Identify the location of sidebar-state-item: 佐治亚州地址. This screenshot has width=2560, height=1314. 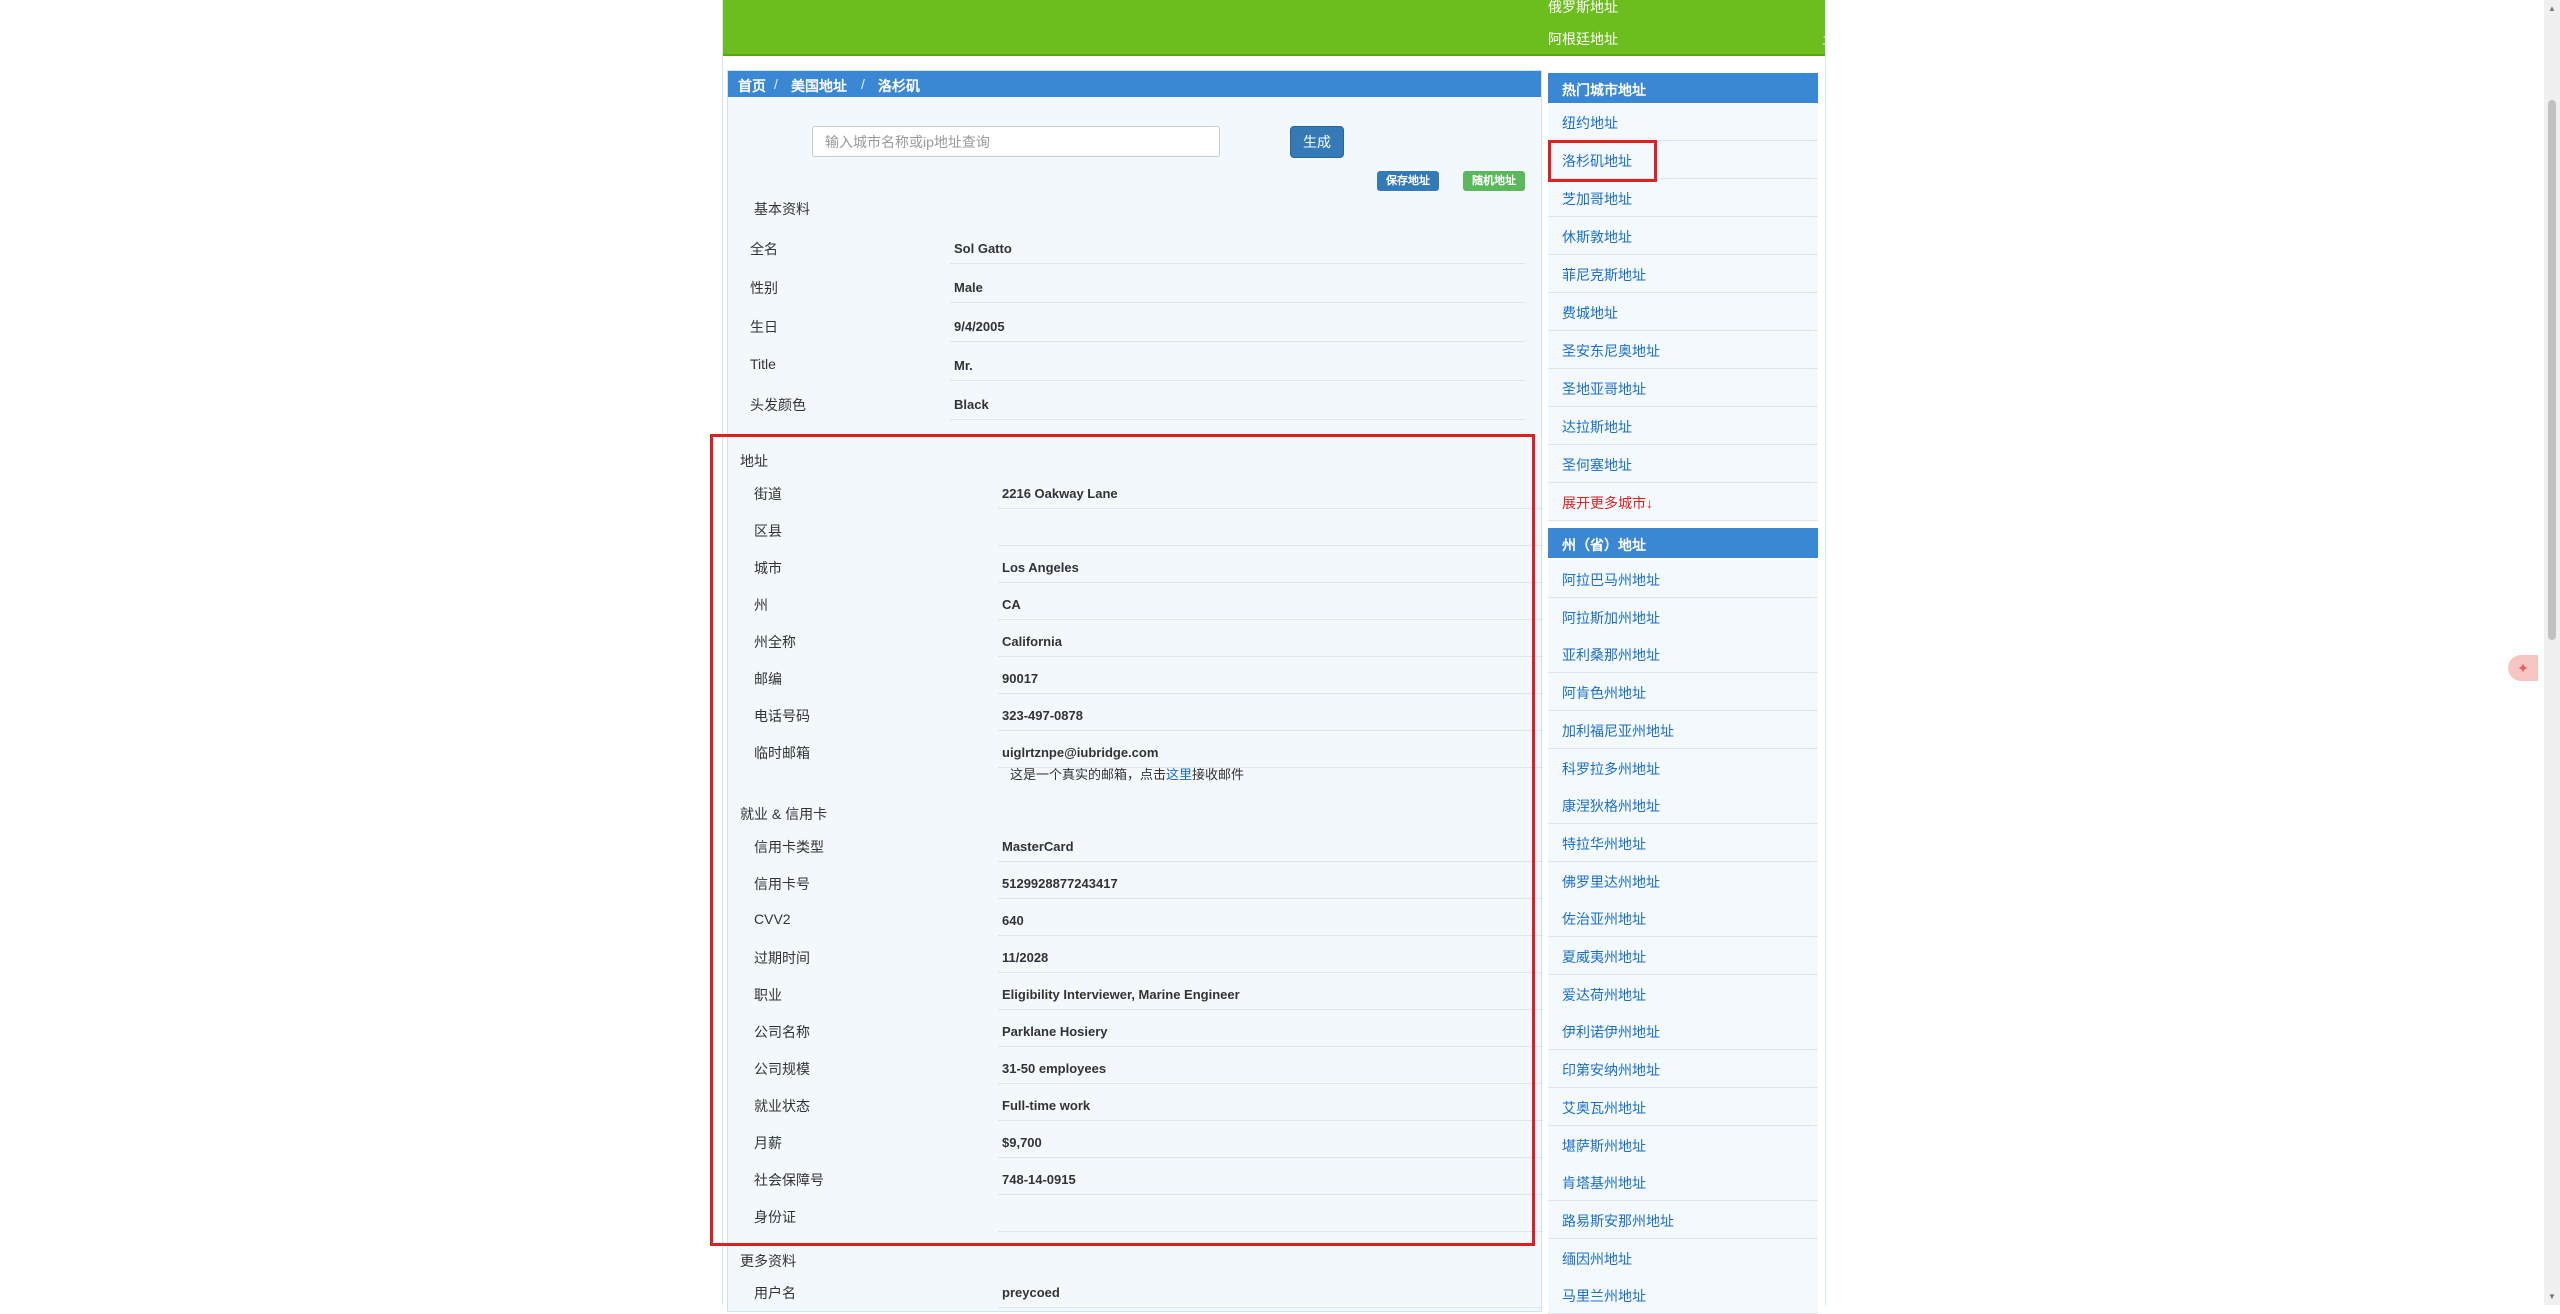
(1683, 918).